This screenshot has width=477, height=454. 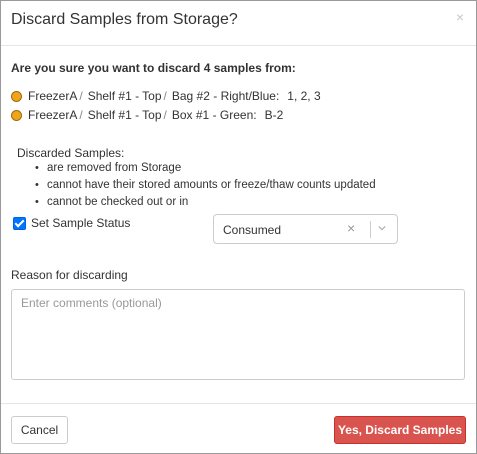 I want to click on reason-label: Reason for discarding, so click(x=69, y=275).